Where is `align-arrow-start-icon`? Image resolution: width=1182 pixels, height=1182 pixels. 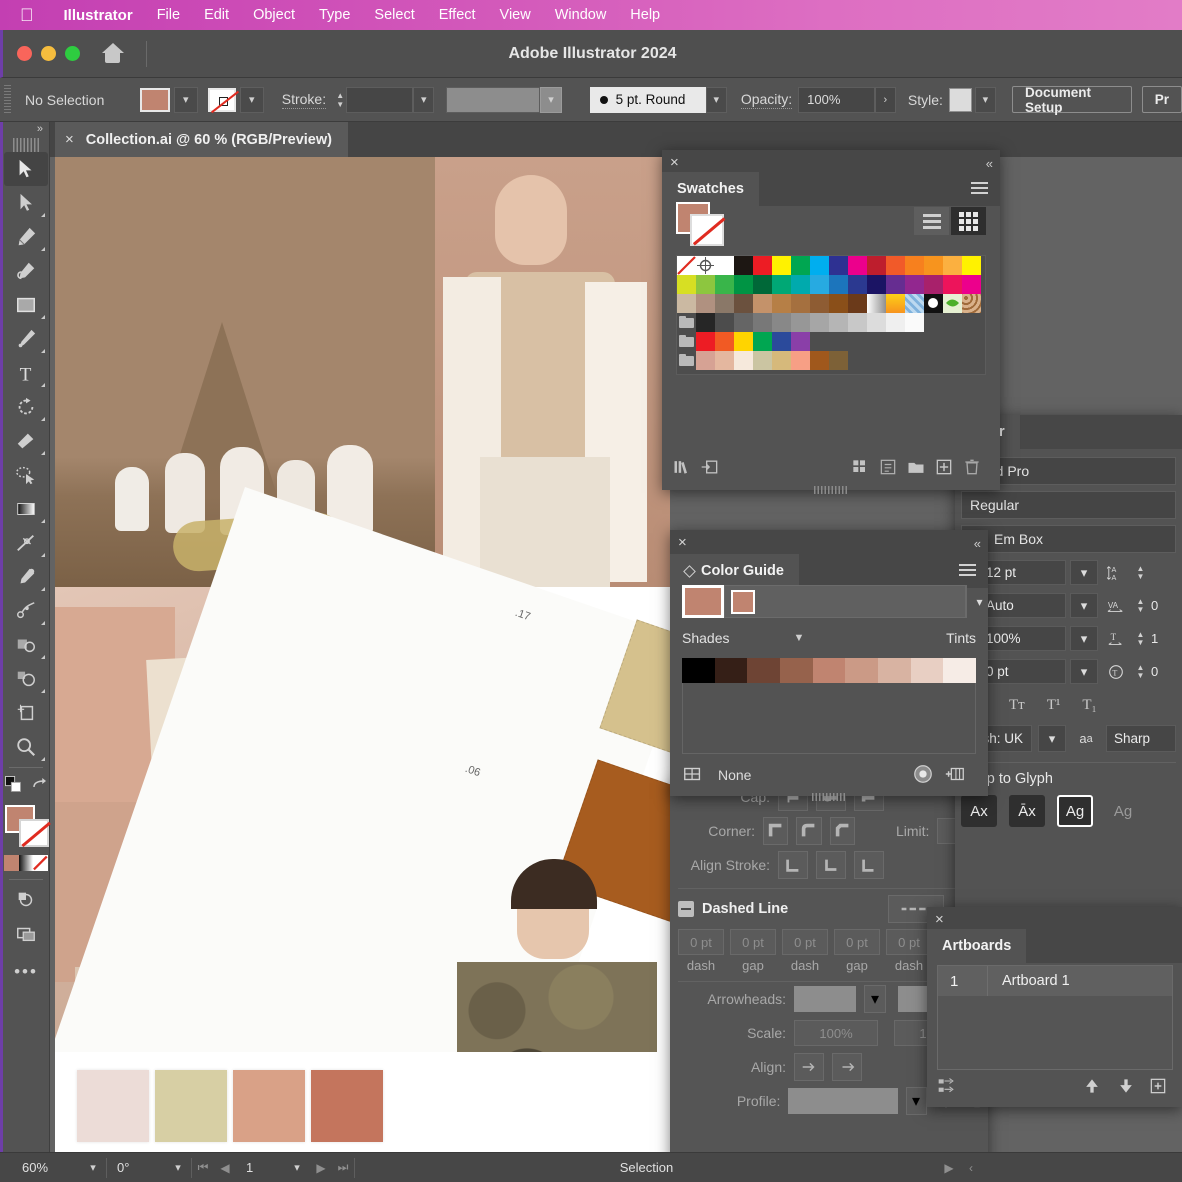
align-arrow-start-icon is located at coordinates (809, 1067).